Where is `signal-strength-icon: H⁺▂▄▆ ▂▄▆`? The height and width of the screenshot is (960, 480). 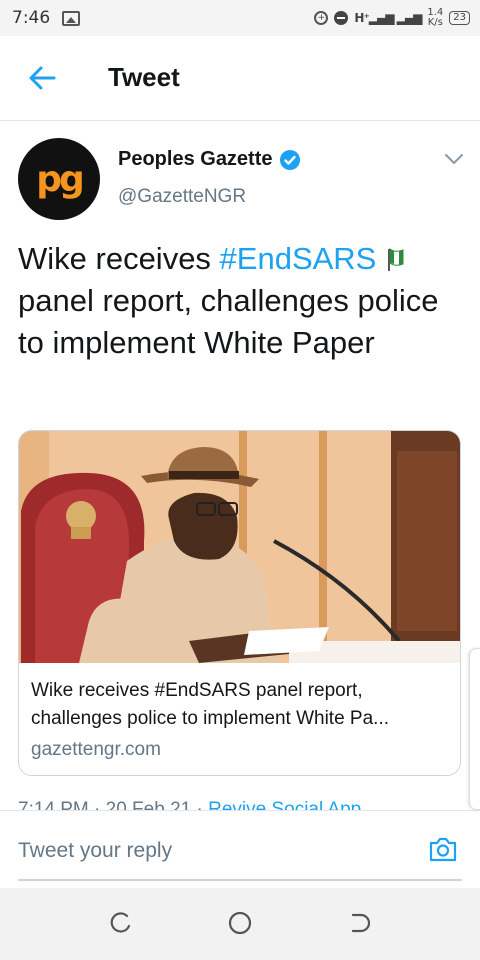
signal-strength-icon: H⁺▂▄▆ ▂▄▆ is located at coordinates (388, 18).